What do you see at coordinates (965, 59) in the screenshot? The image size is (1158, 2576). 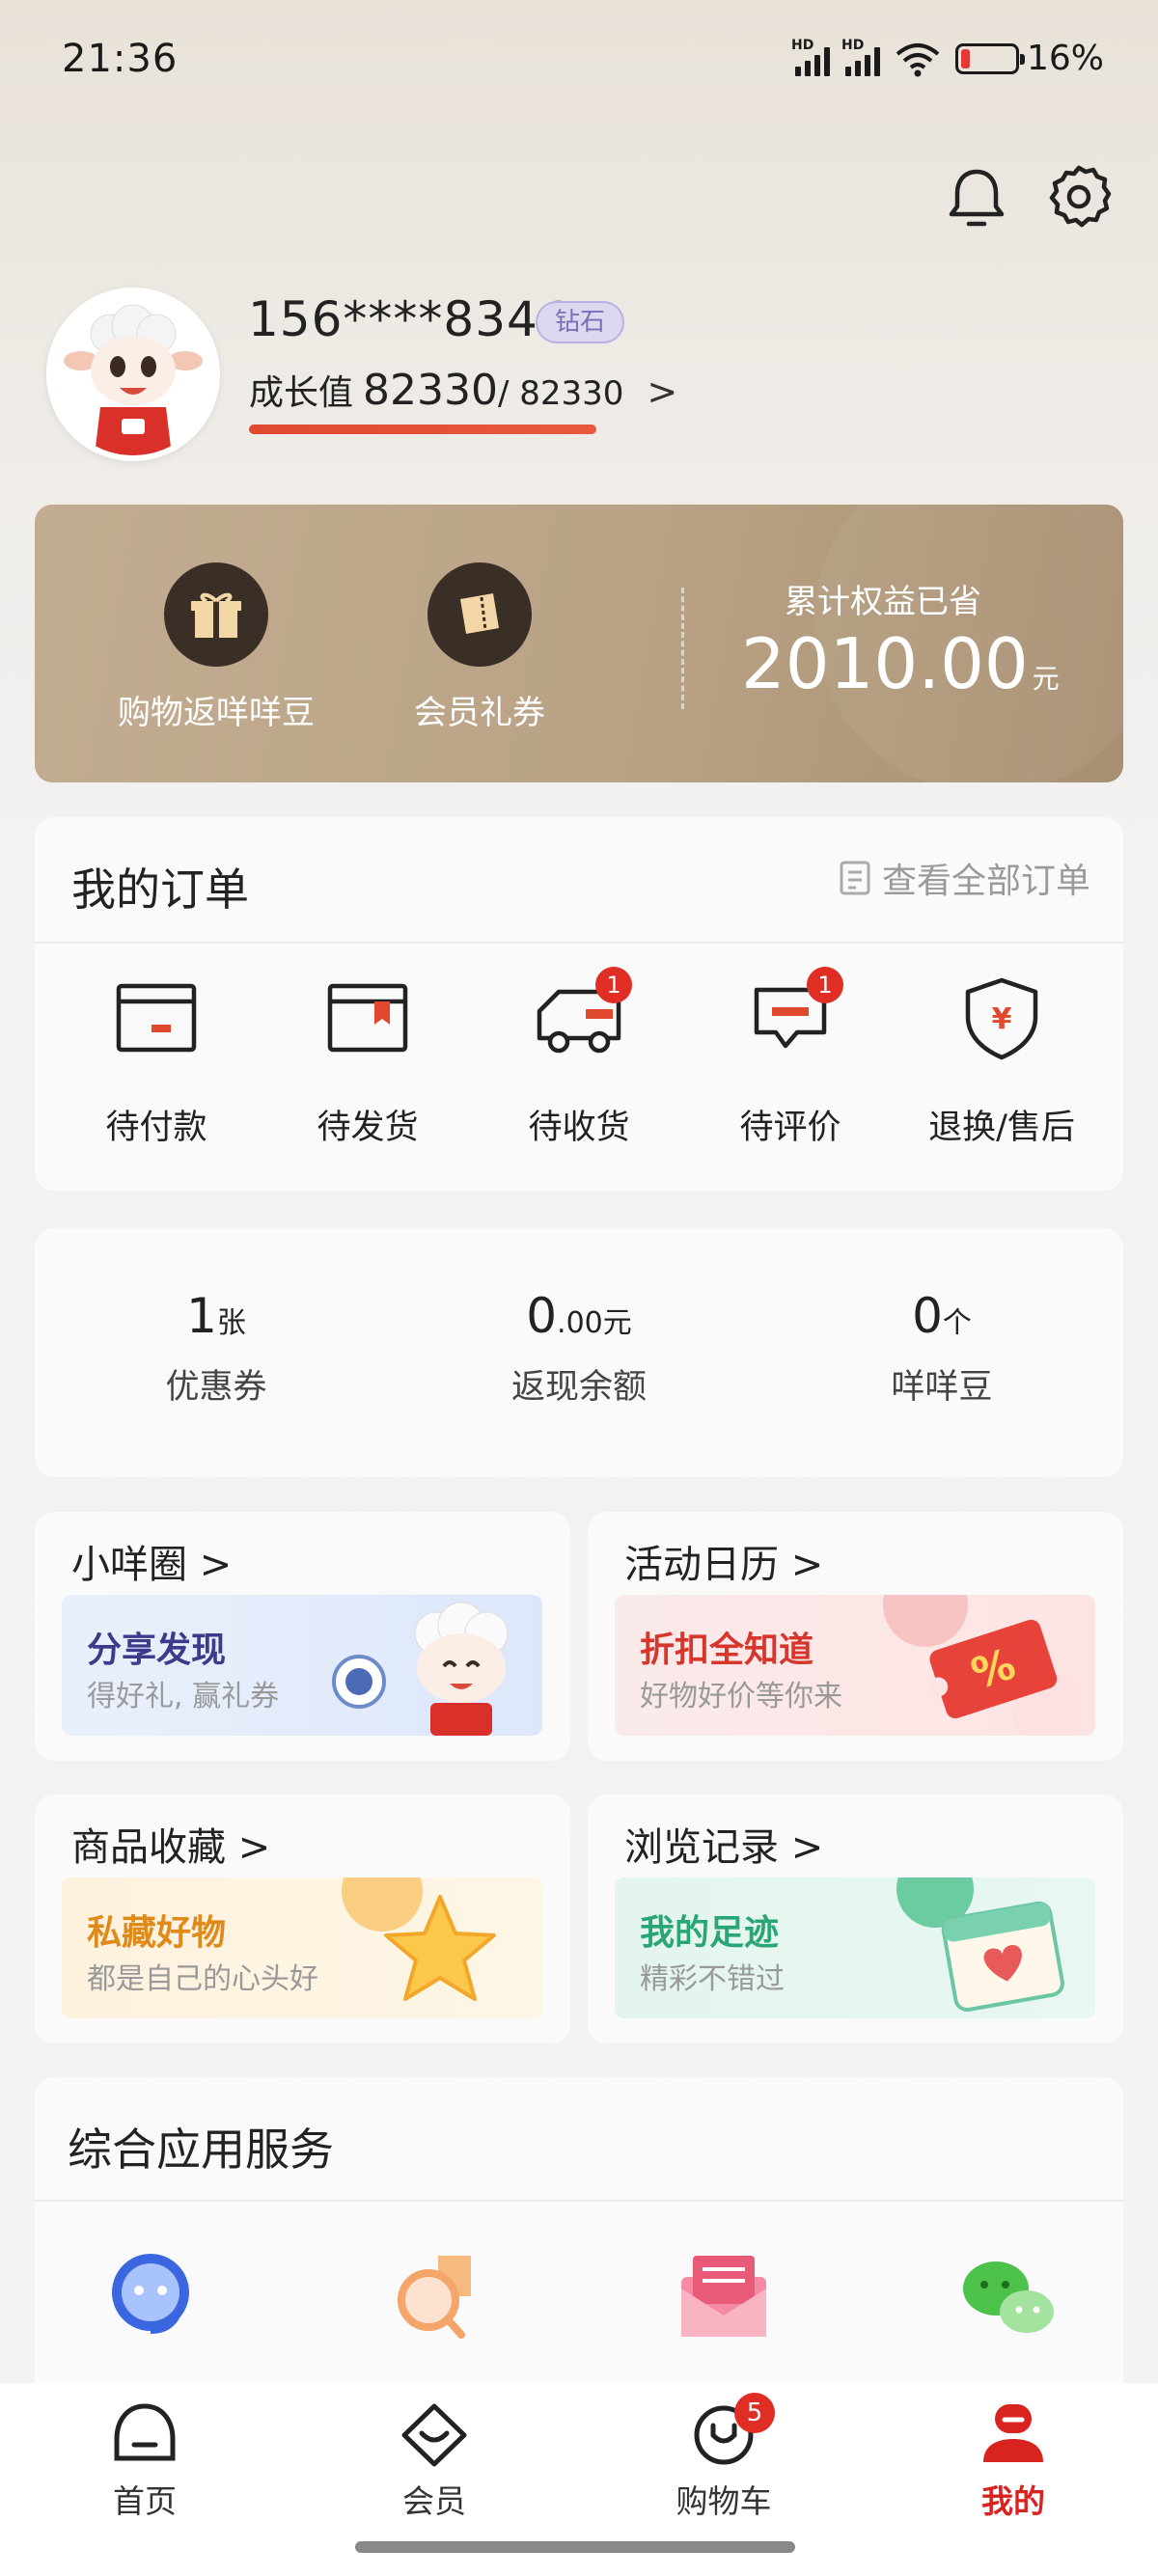 I see `battery-fill` at bounding box center [965, 59].